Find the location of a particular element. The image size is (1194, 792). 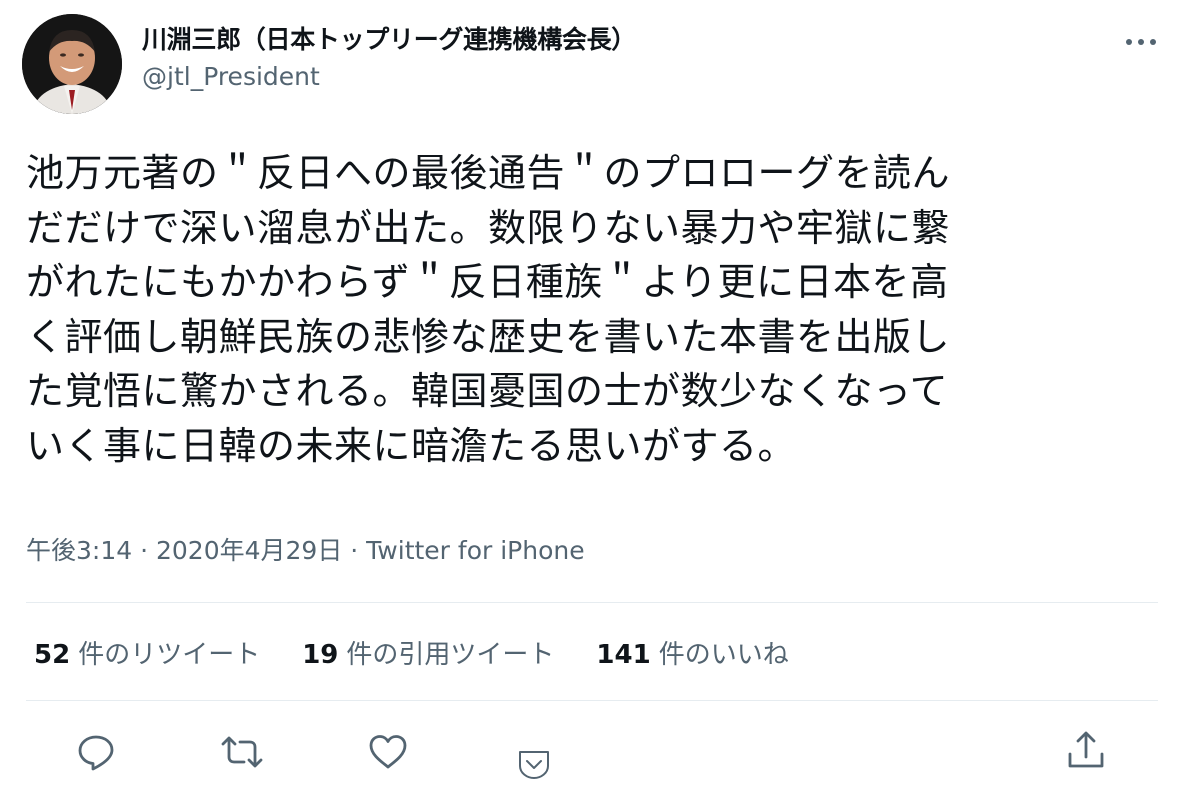

author-handle: @jtl_President is located at coordinates (389, 77).